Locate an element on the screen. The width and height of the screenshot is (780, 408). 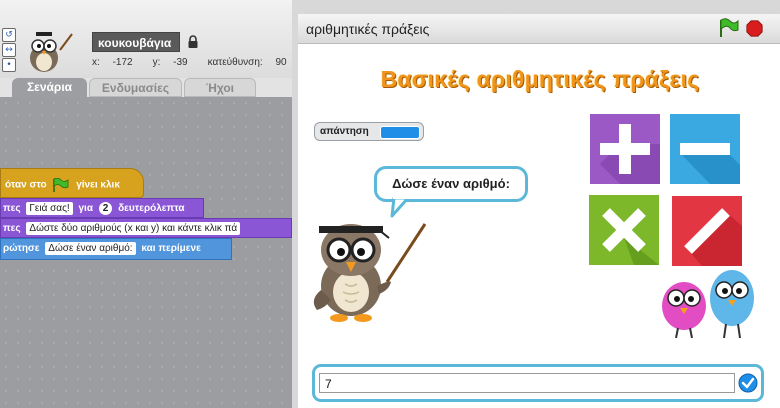
dont-rotate-button: • is located at coordinates (9, 65).